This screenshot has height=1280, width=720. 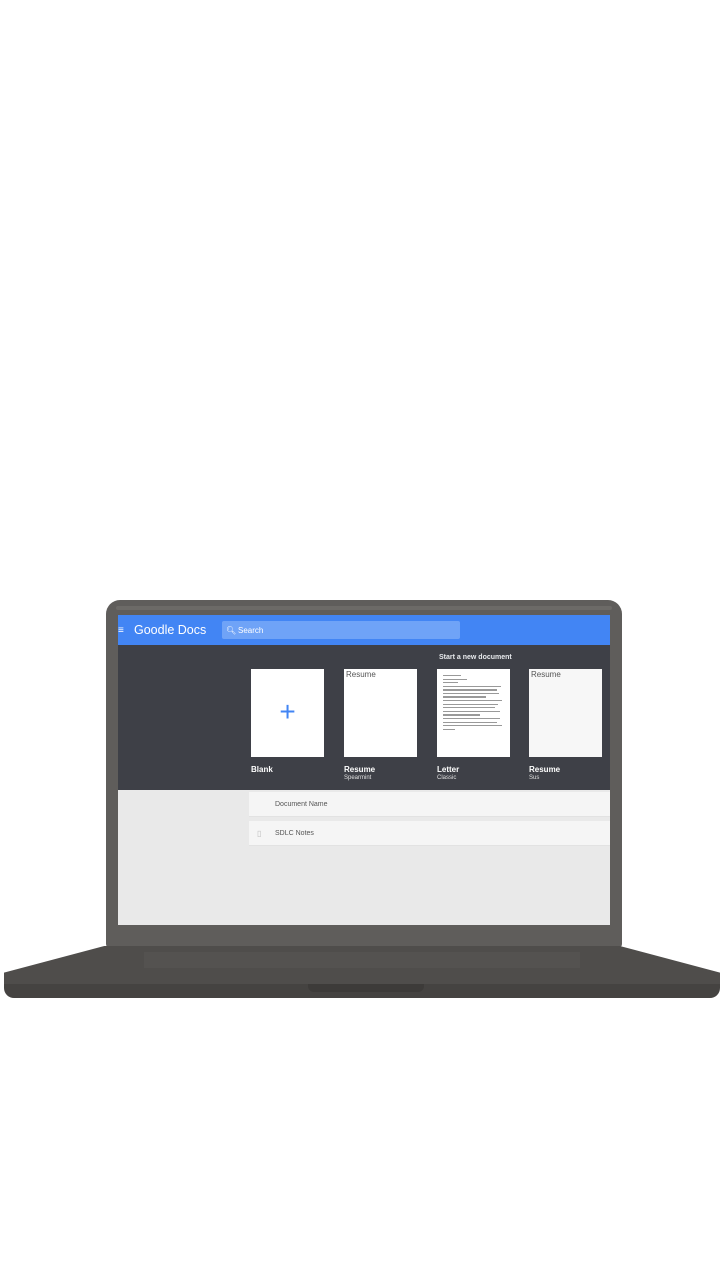 I want to click on menu-icon: ≡, so click(x=124, y=630).